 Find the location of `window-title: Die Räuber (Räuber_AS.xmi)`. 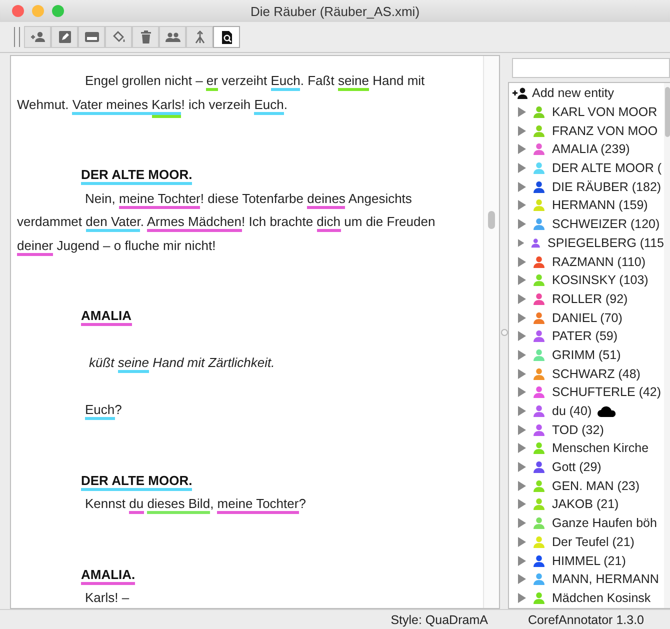

window-title: Die Räuber (Räuber_AS.xmi) is located at coordinates (335, 11).